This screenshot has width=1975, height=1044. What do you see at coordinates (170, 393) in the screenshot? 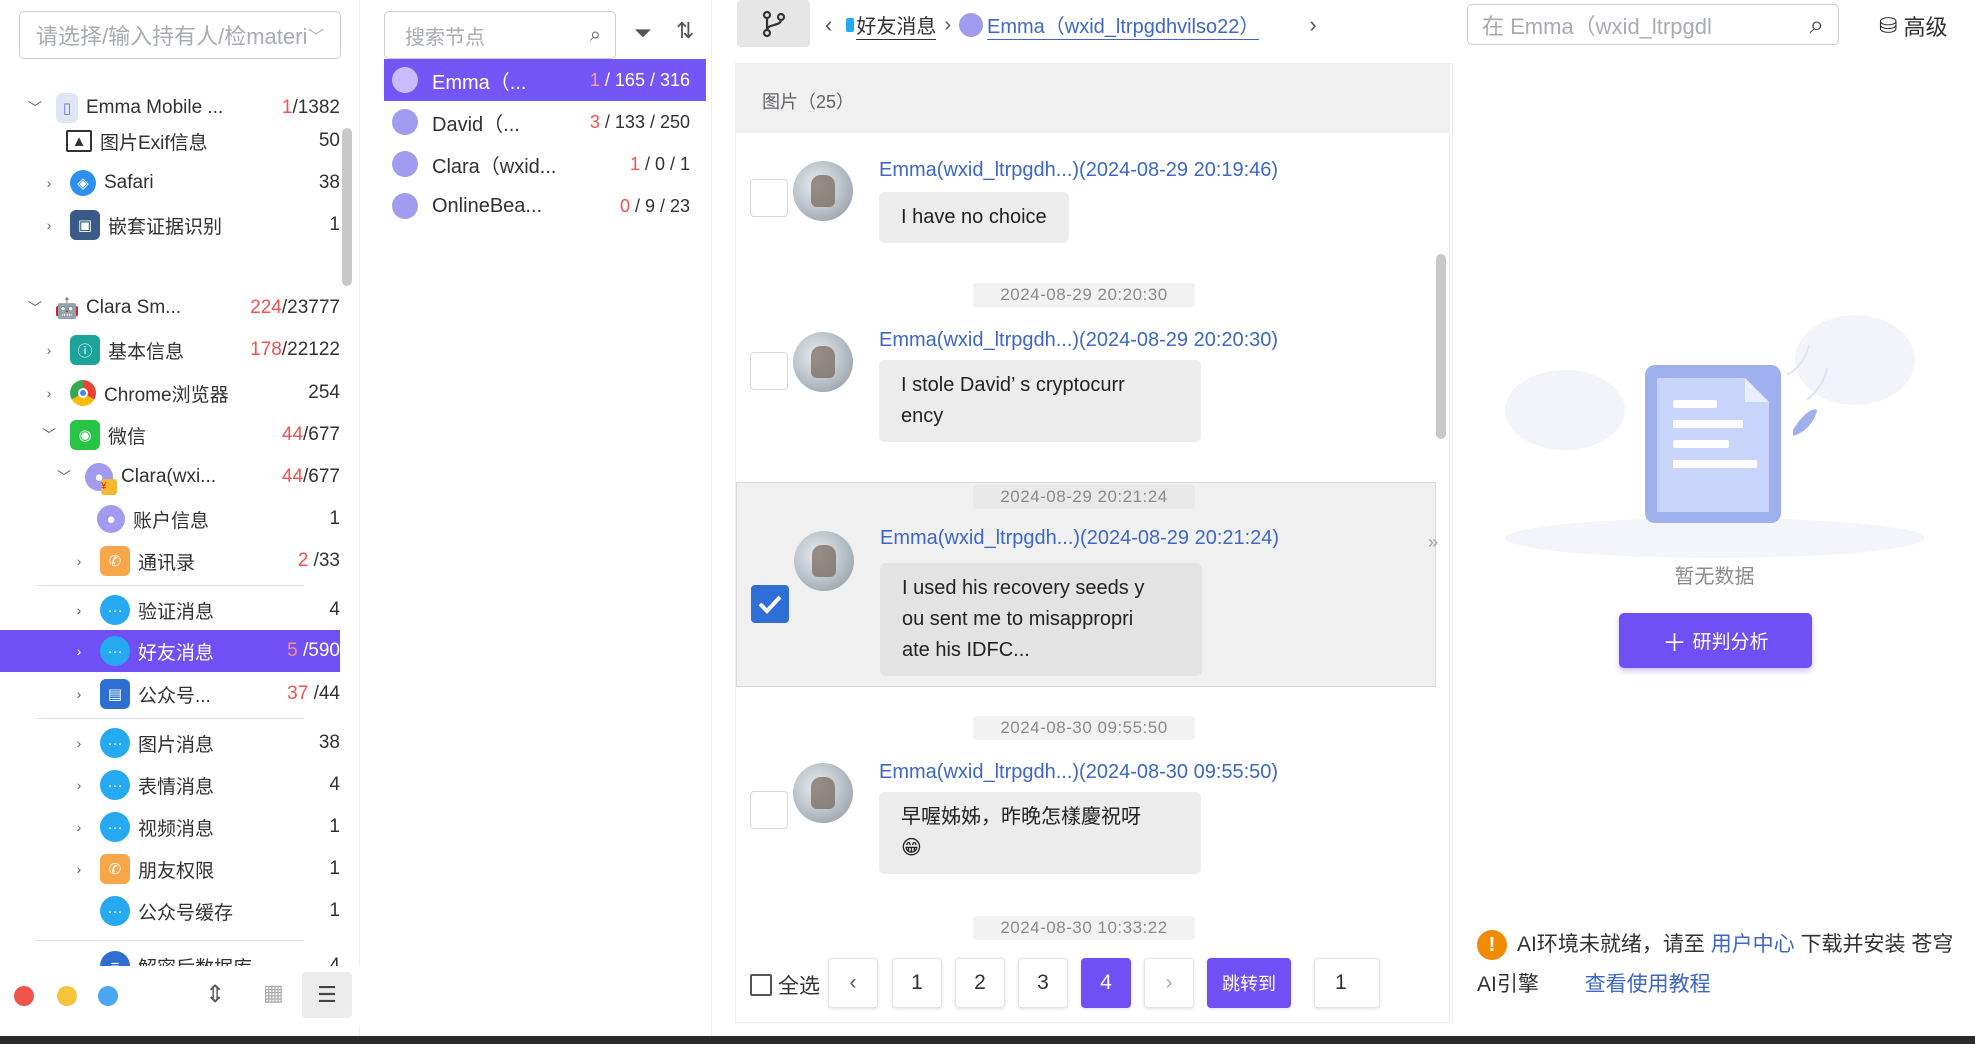
I see `tree-item-chrome: › Chrome浏览器 254` at bounding box center [170, 393].